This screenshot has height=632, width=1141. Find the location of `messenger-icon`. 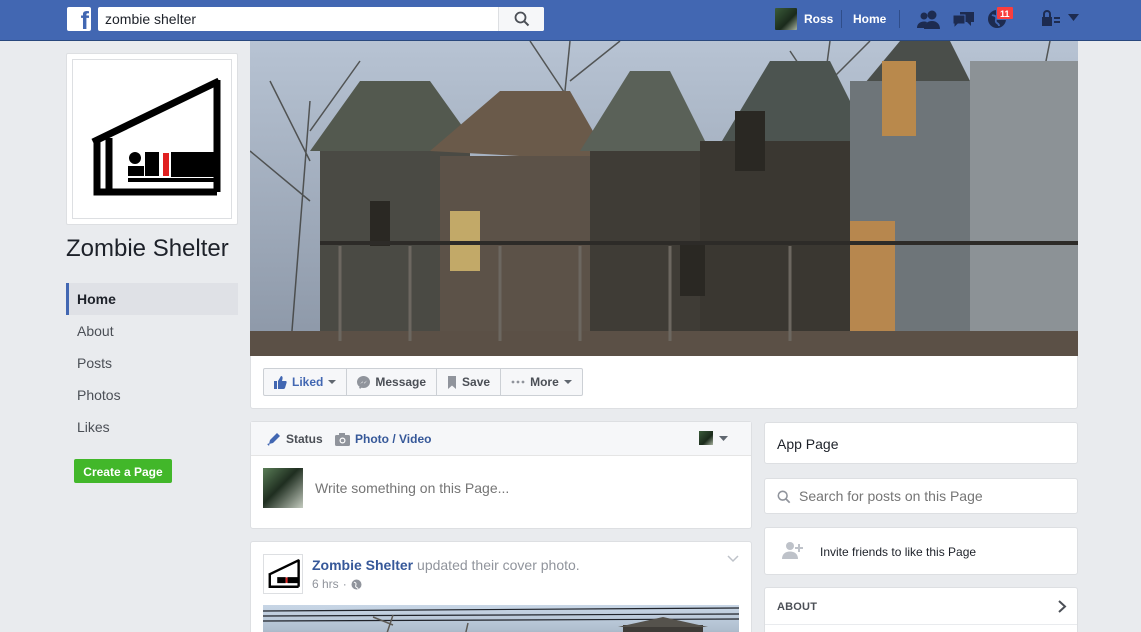

messenger-icon is located at coordinates (364, 382).